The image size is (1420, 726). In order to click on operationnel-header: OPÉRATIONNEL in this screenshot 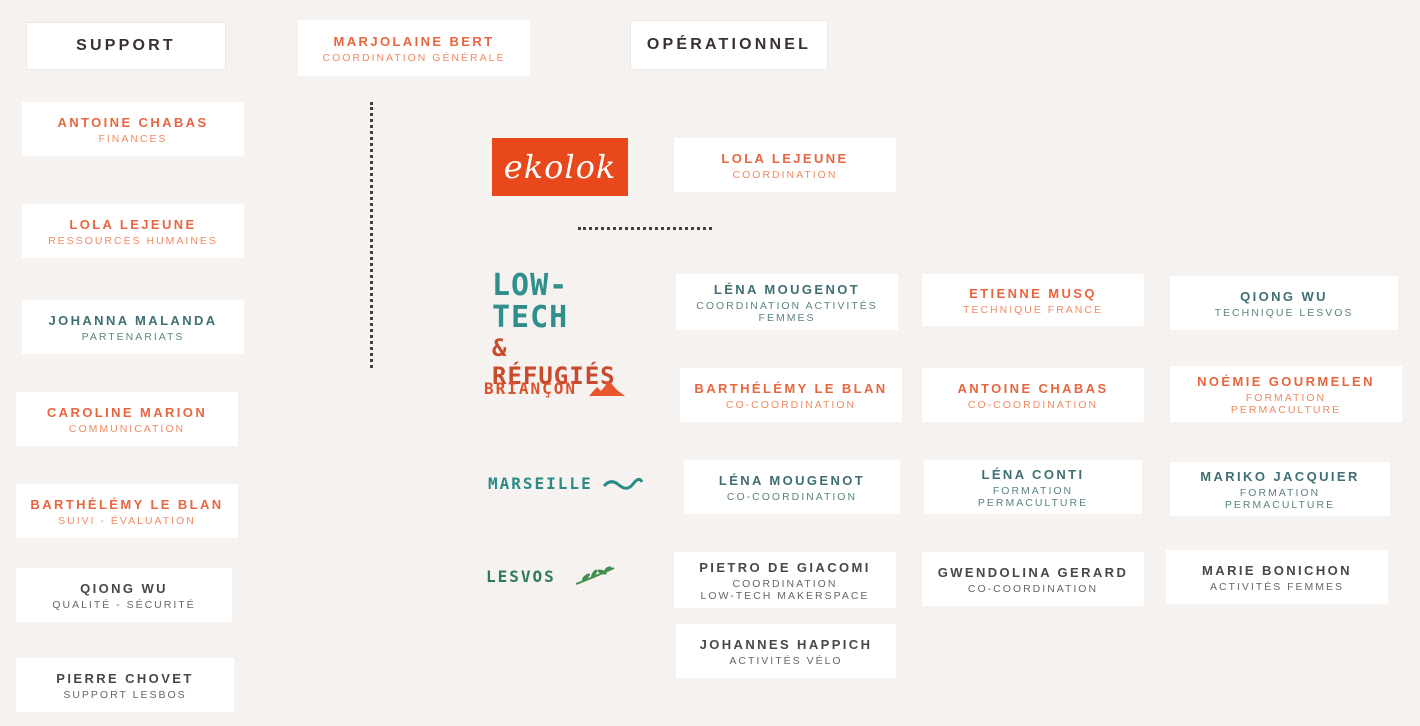, I will do `click(729, 45)`.